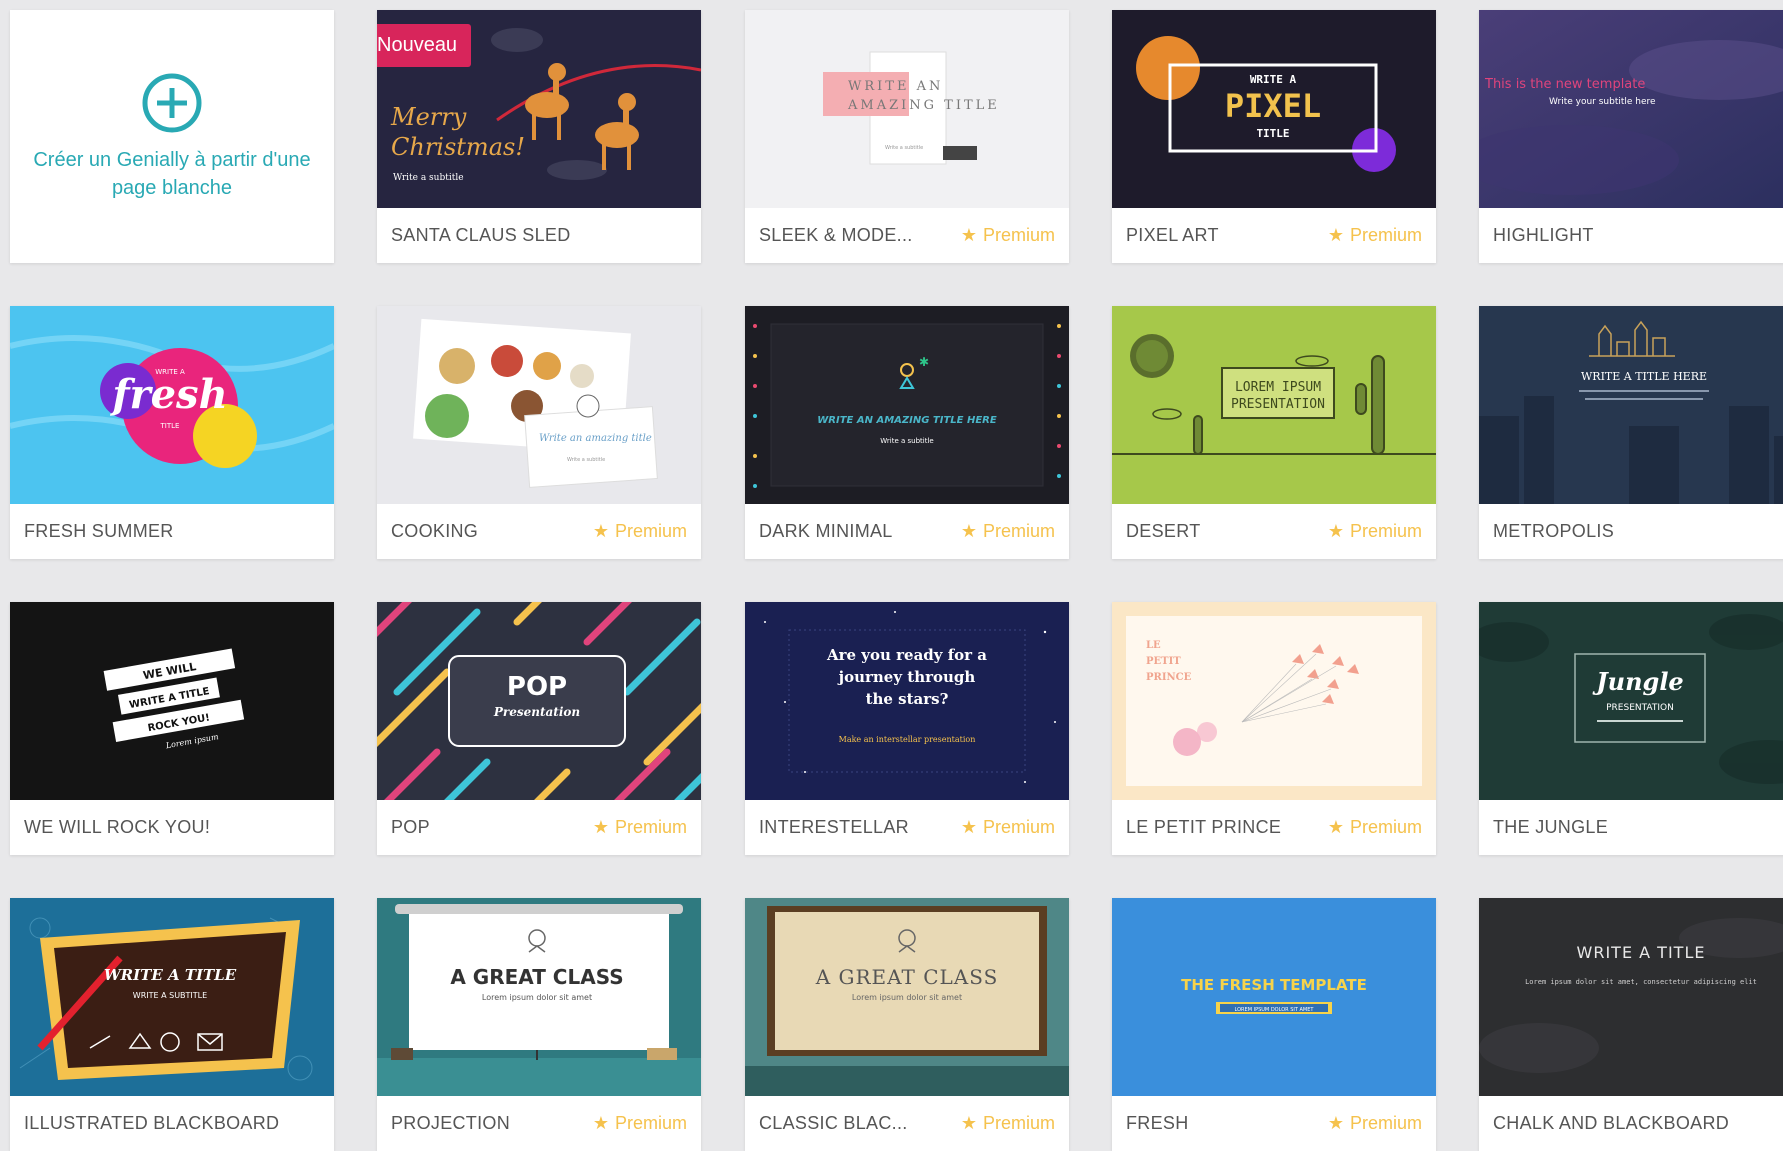 The width and height of the screenshot is (1783, 1151). I want to click on preview-subtitle: LOREM IPSUM DOLOR SIT AMET, so click(1275, 1010).